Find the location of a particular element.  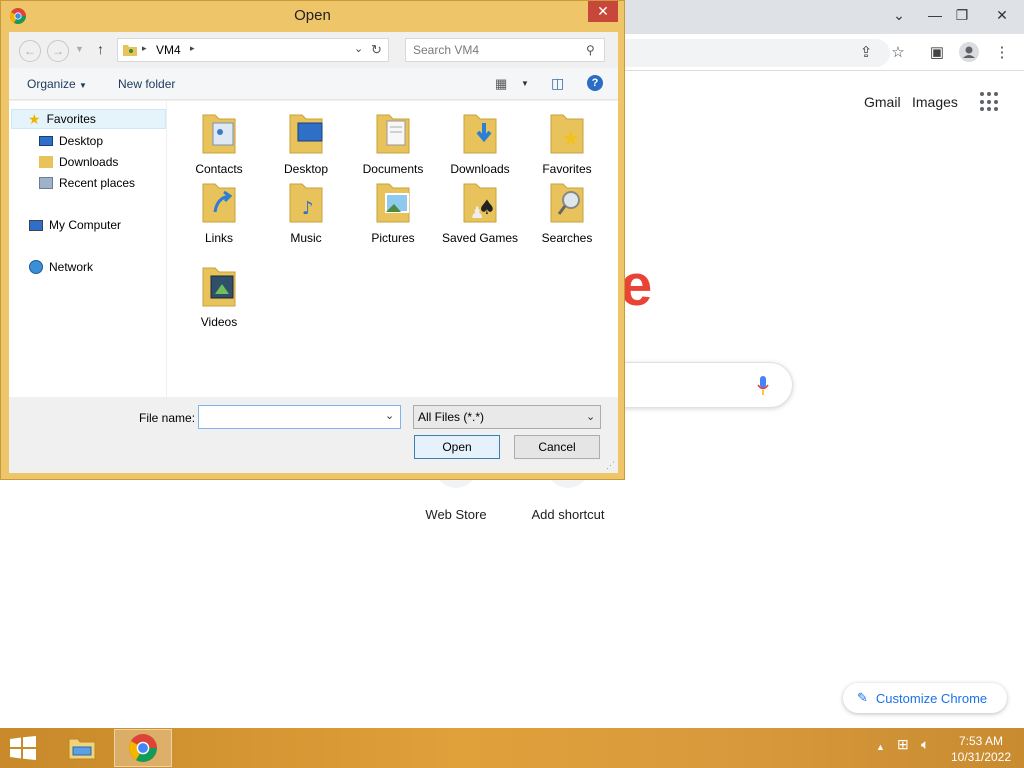

nav-item-my-computer: My Computer is located at coordinates (75, 225).